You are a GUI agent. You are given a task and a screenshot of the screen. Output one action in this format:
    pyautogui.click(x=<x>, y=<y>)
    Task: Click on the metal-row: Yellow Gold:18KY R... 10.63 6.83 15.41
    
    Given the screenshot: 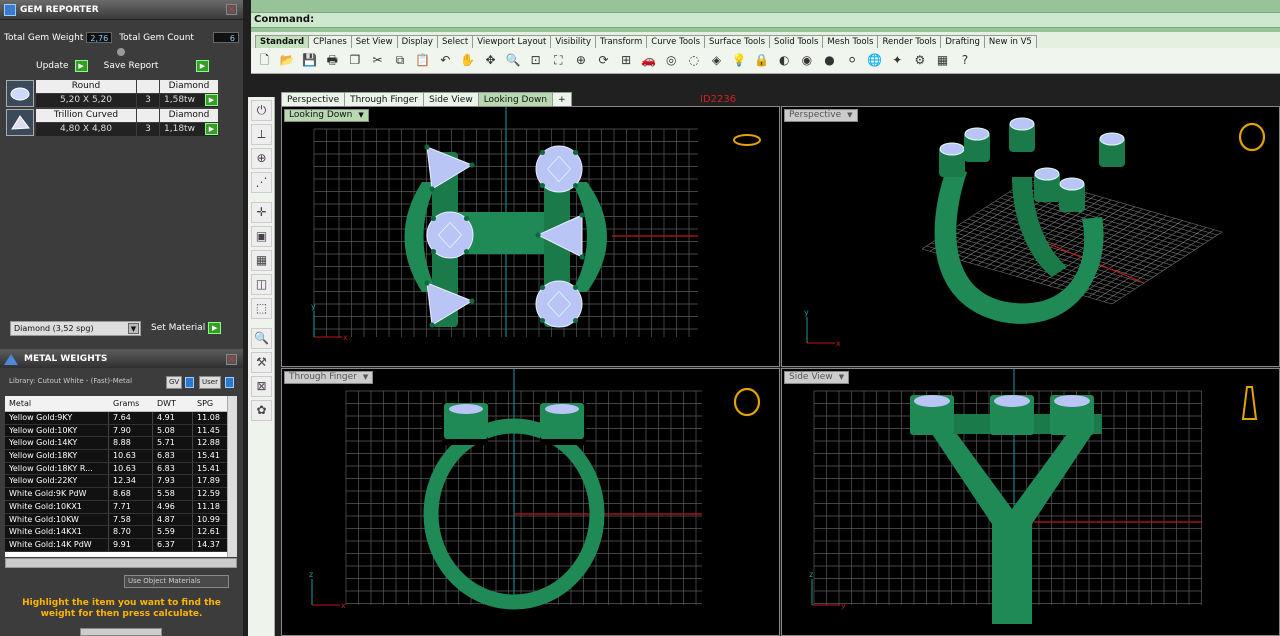 What is the action you would take?
    pyautogui.click(x=121, y=469)
    